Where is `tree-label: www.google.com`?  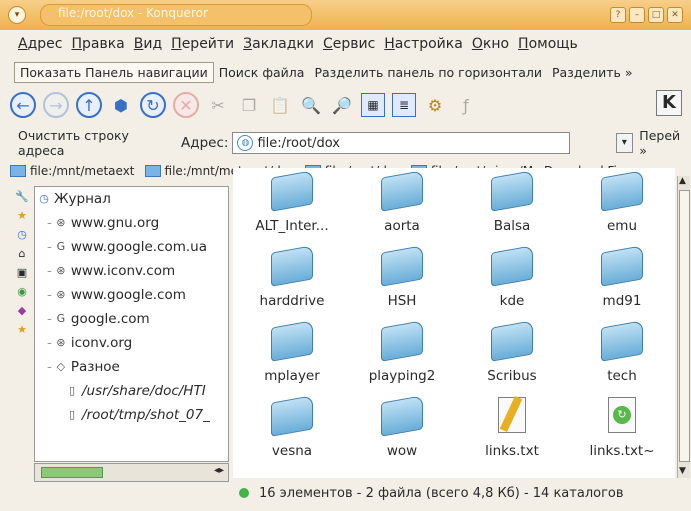
tree-label: www.google.com is located at coordinates (128, 295).